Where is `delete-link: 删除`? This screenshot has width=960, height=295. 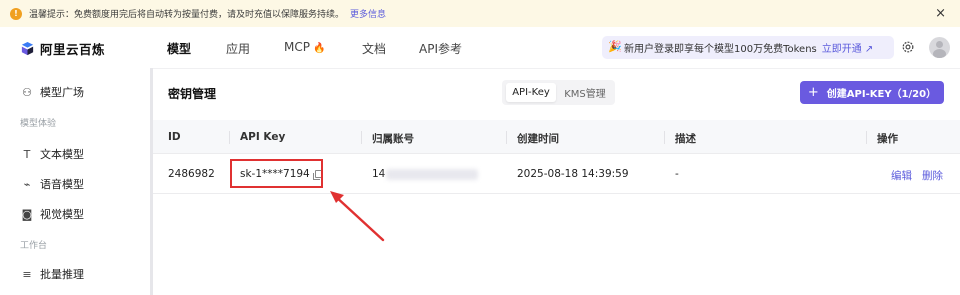
delete-link: 删除 is located at coordinates (932, 175).